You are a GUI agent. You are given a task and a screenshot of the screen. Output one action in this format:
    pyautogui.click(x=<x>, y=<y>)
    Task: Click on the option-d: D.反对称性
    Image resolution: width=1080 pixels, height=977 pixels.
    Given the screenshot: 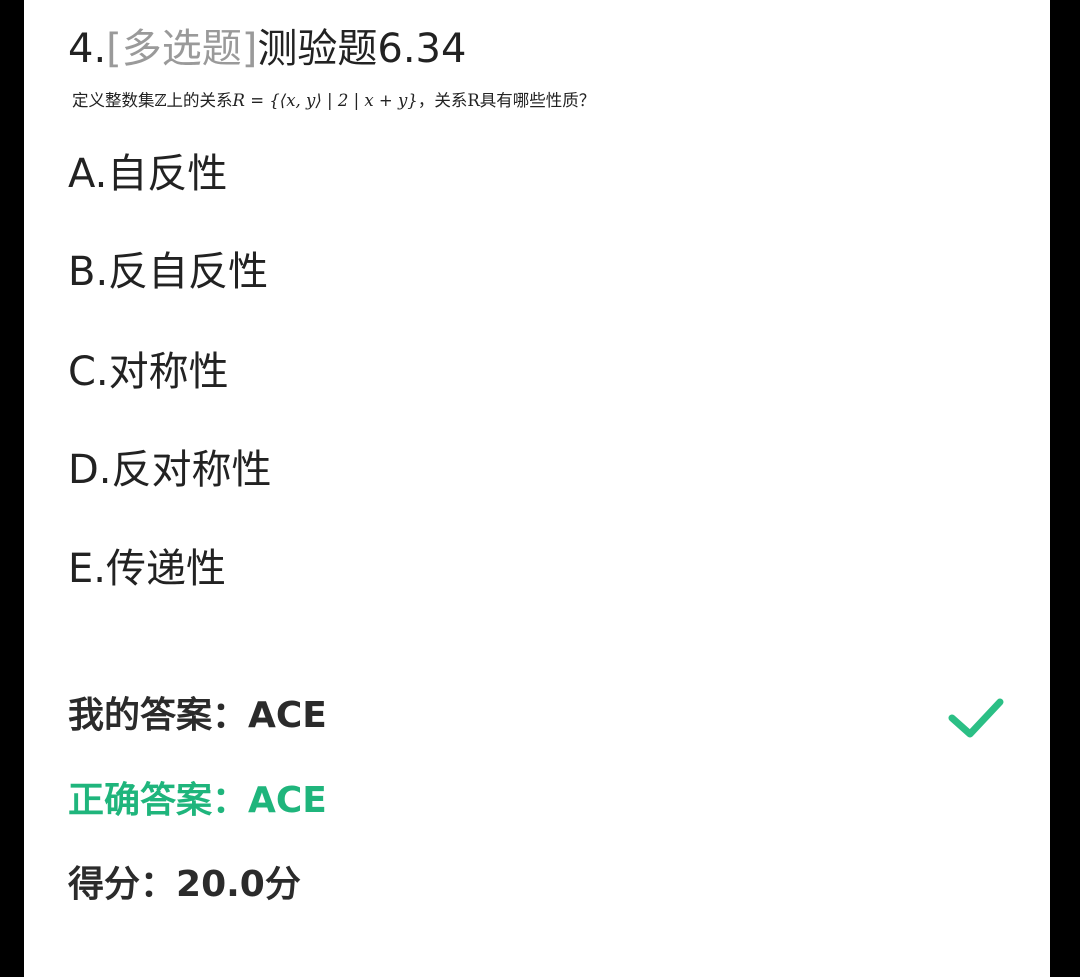 What is the action you would take?
    pyautogui.click(x=170, y=470)
    